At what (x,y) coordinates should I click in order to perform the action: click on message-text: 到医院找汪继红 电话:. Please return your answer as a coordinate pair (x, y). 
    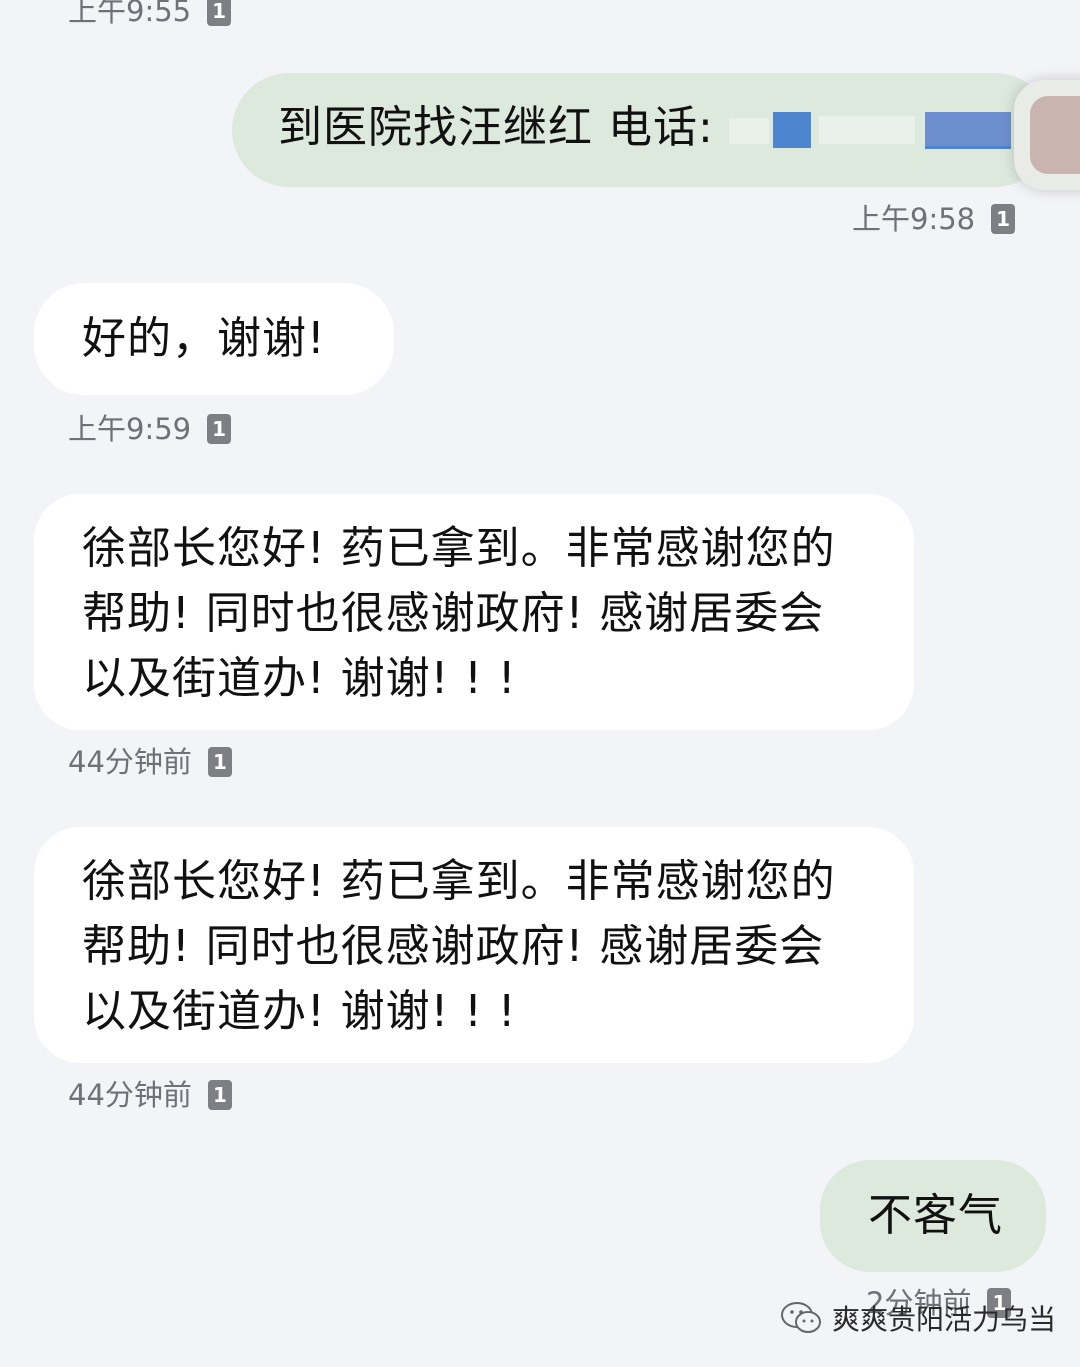
    Looking at the image, I should click on (496, 127).